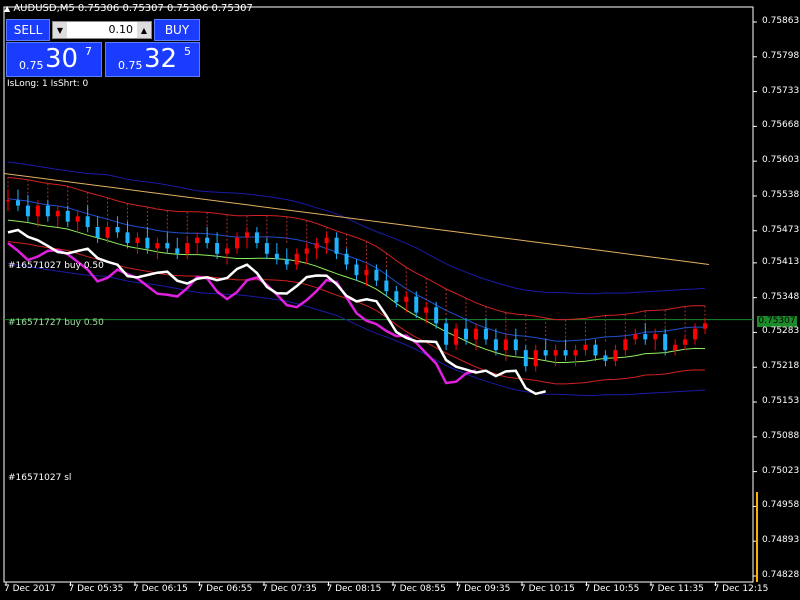 Image resolution: width=800 pixels, height=600 pixels. What do you see at coordinates (121, 29) in the screenshot?
I see `lot-size-value: 0.10` at bounding box center [121, 29].